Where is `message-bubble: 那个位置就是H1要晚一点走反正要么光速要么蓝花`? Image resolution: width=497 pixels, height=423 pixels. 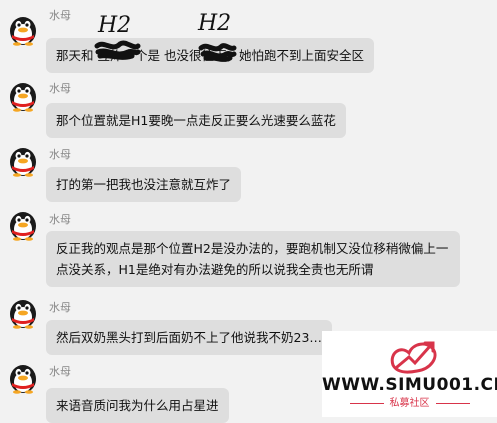
message-bubble: 那个位置就是H1要晚一点走反正要么光速要么蓝花 is located at coordinates (196, 120).